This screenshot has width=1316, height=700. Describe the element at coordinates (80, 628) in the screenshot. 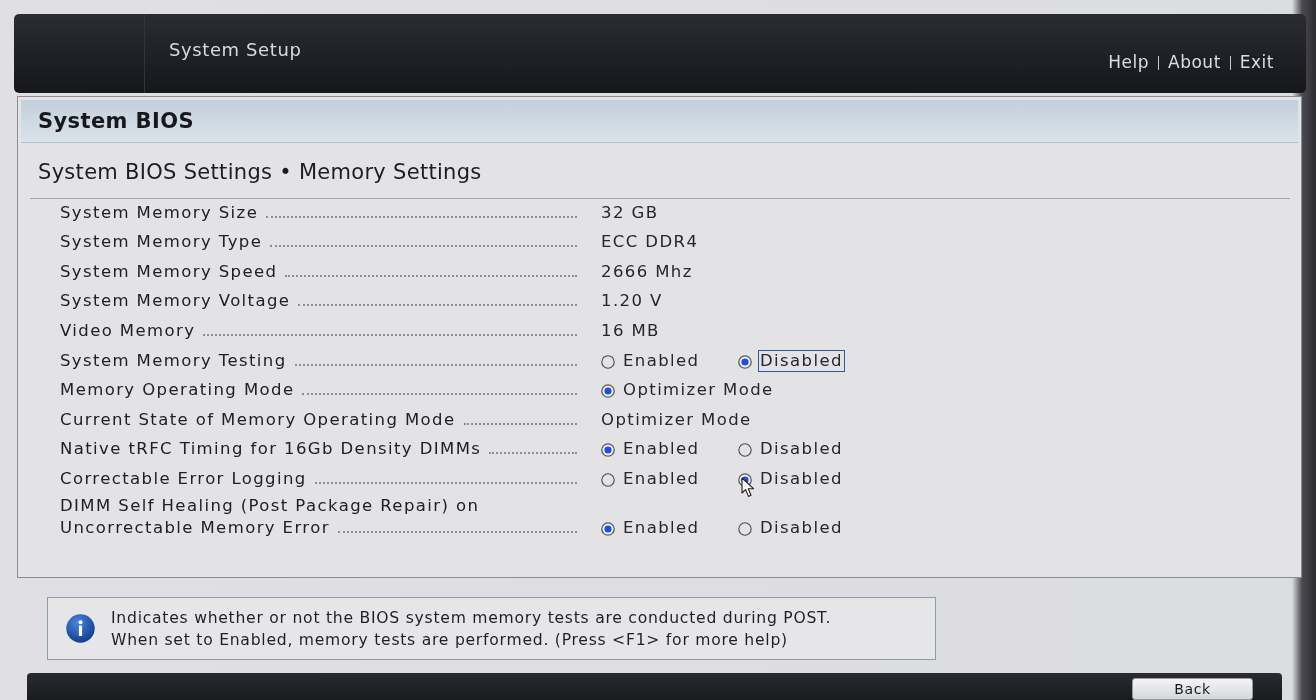

I see `info-icon` at that location.